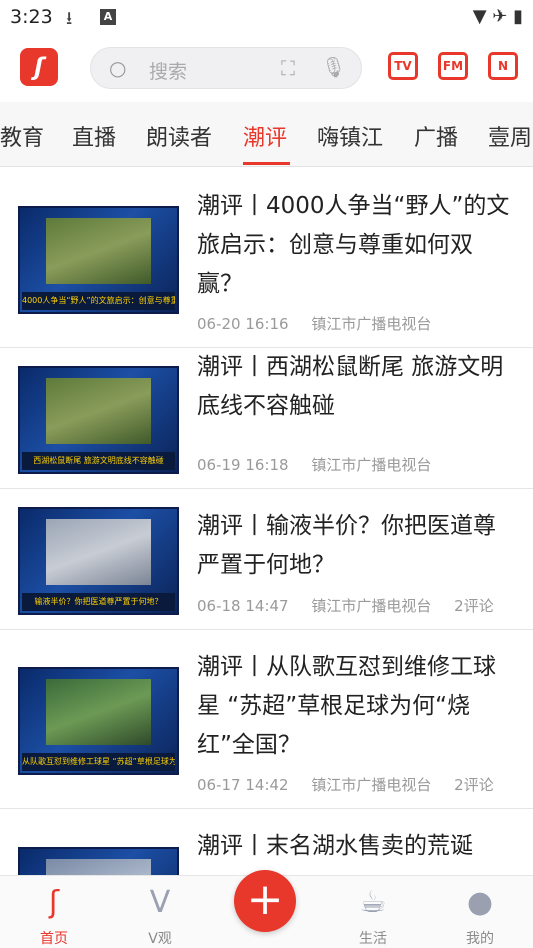  What do you see at coordinates (266, 17) in the screenshot?
I see `status-bar: 3:23 ⭳ A ▼ ✈ ▮` at bounding box center [266, 17].